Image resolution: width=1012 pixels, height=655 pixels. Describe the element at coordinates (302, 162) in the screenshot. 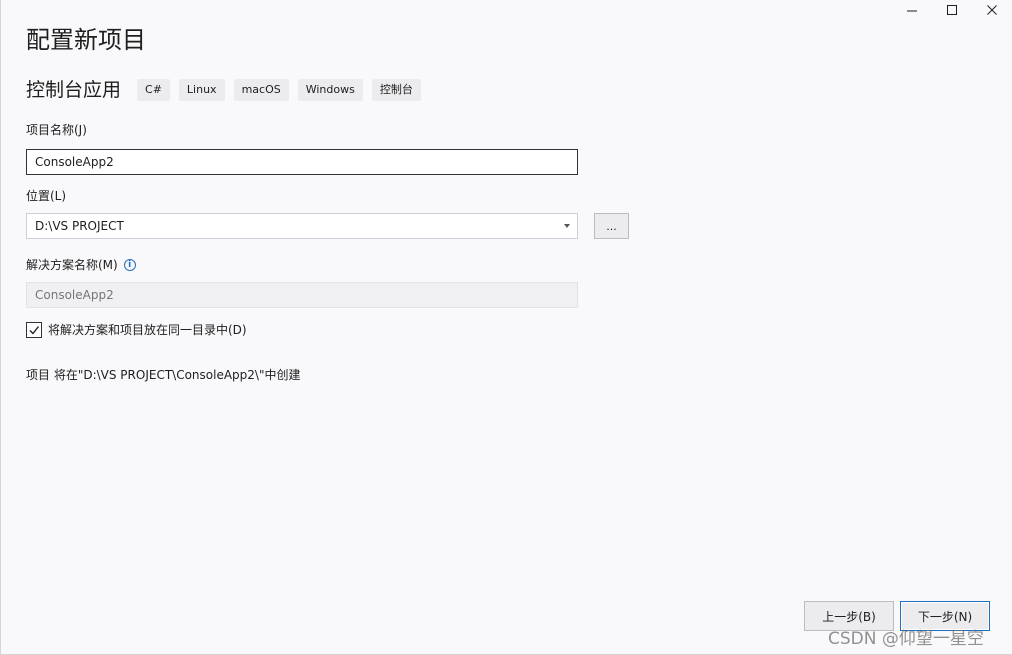

I see `project-name-input` at that location.